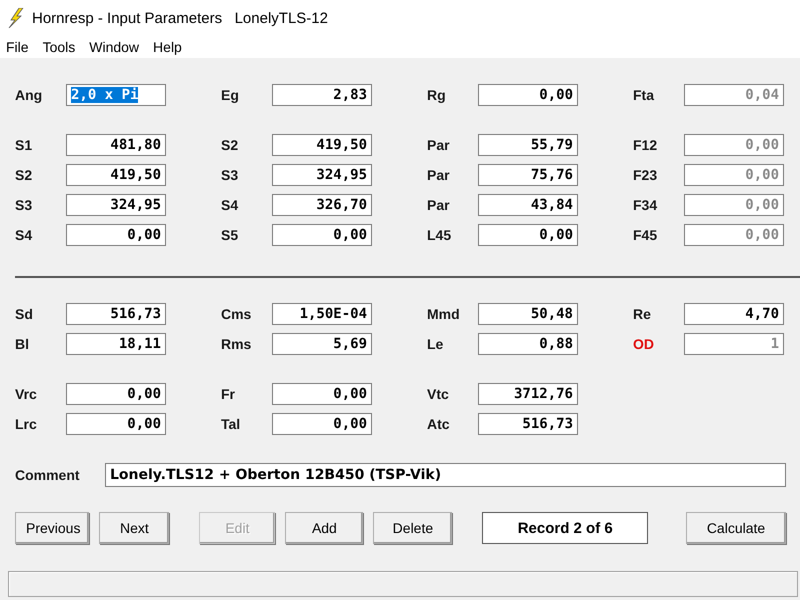 The width and height of the screenshot is (800, 600). I want to click on field-label: F45, so click(645, 235).